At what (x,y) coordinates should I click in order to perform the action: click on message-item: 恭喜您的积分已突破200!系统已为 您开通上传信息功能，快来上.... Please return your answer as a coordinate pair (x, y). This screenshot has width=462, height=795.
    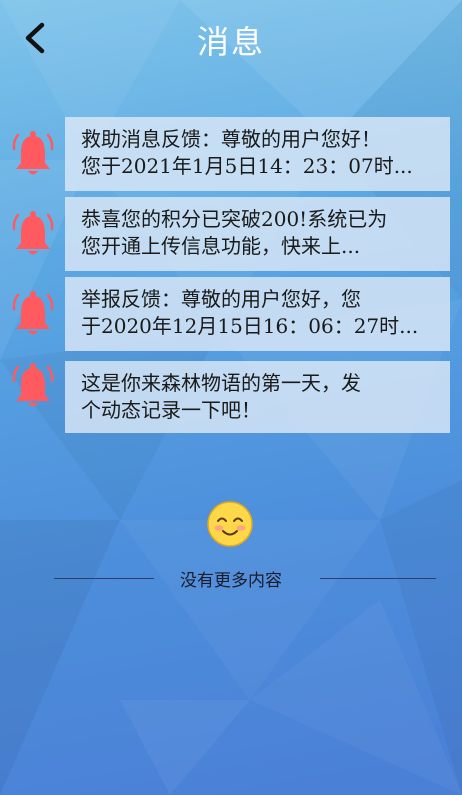
    Looking at the image, I should click on (231, 234).